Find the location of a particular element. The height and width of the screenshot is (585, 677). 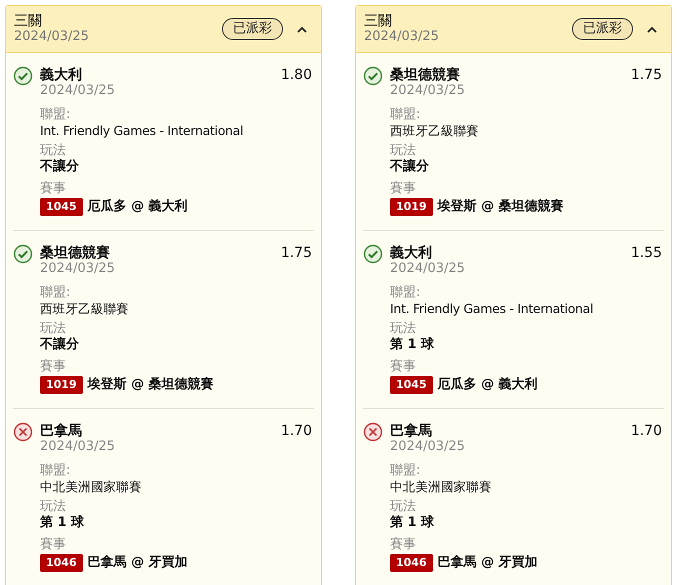

odds: 1.55 is located at coordinates (646, 253).